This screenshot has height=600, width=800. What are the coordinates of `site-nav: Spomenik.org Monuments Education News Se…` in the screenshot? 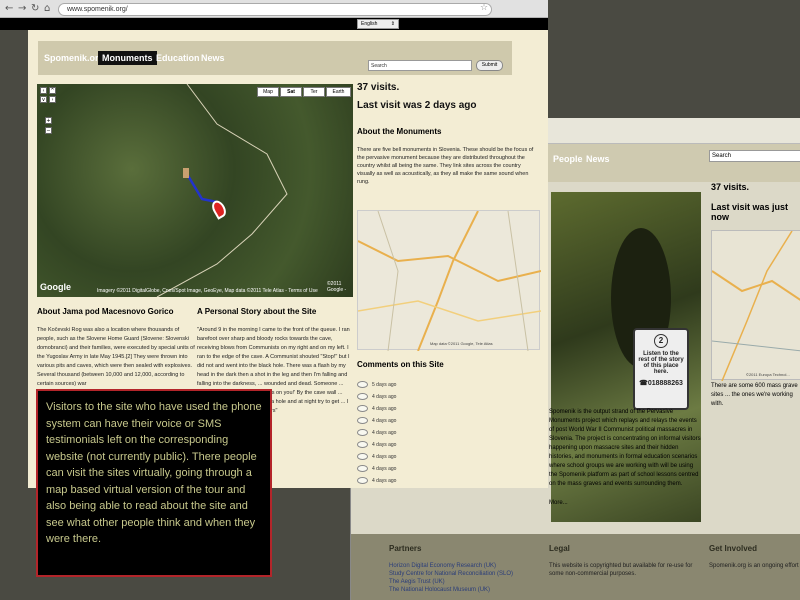 It's located at (275, 58).